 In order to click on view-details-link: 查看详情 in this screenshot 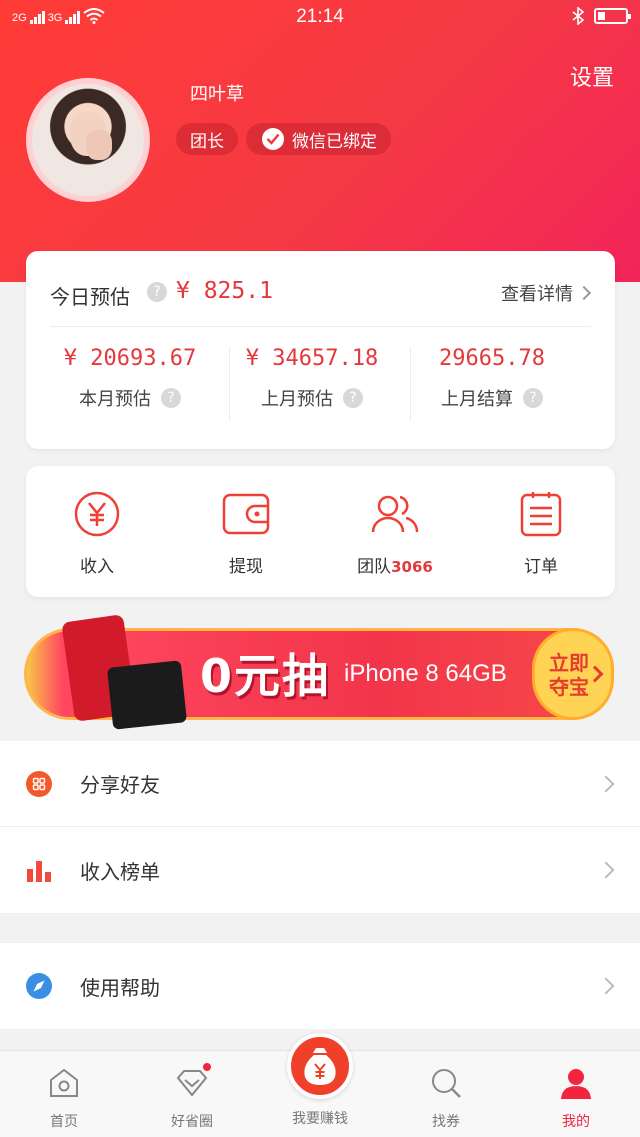, I will do `click(546, 293)`.